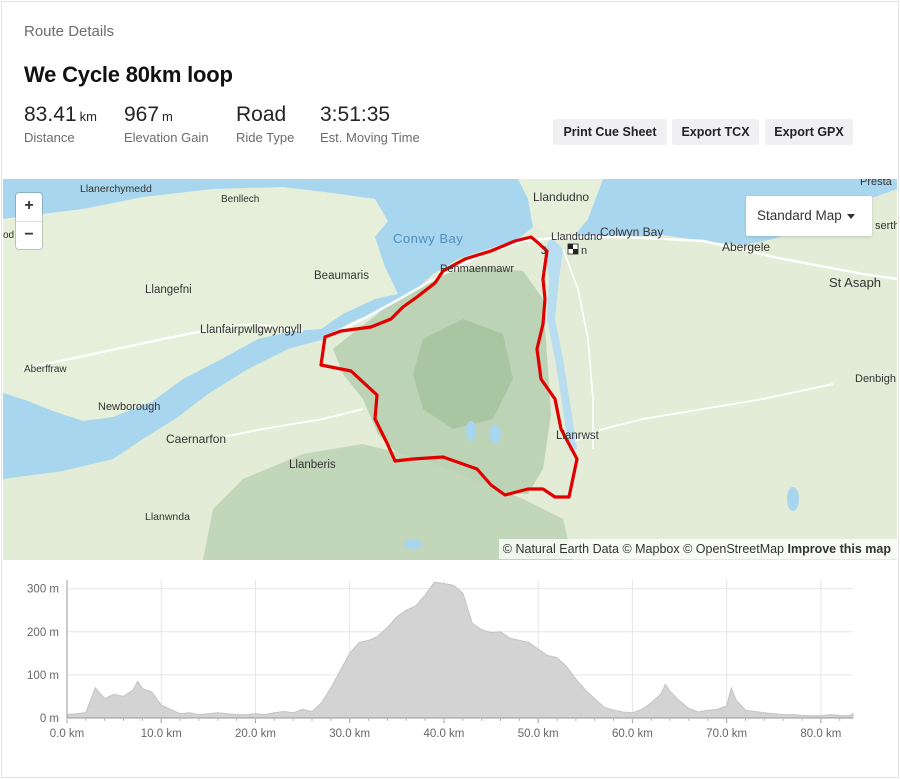 The height and width of the screenshot is (779, 900). Describe the element at coordinates (88, 116) in the screenshot. I see `distance-unit: km` at that location.